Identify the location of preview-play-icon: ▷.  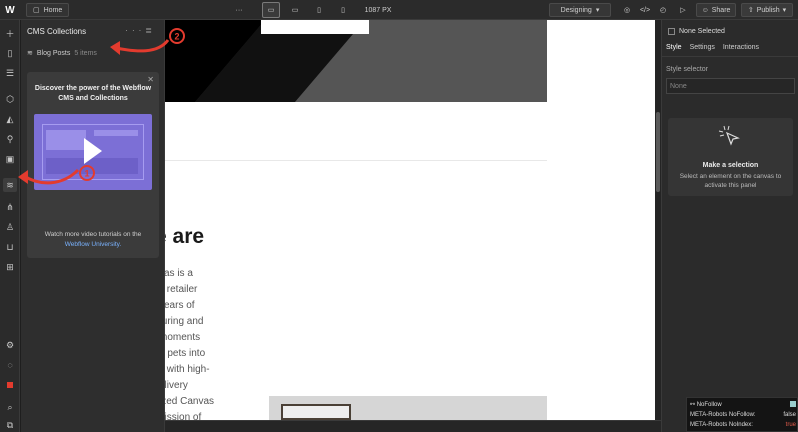
(683, 10).